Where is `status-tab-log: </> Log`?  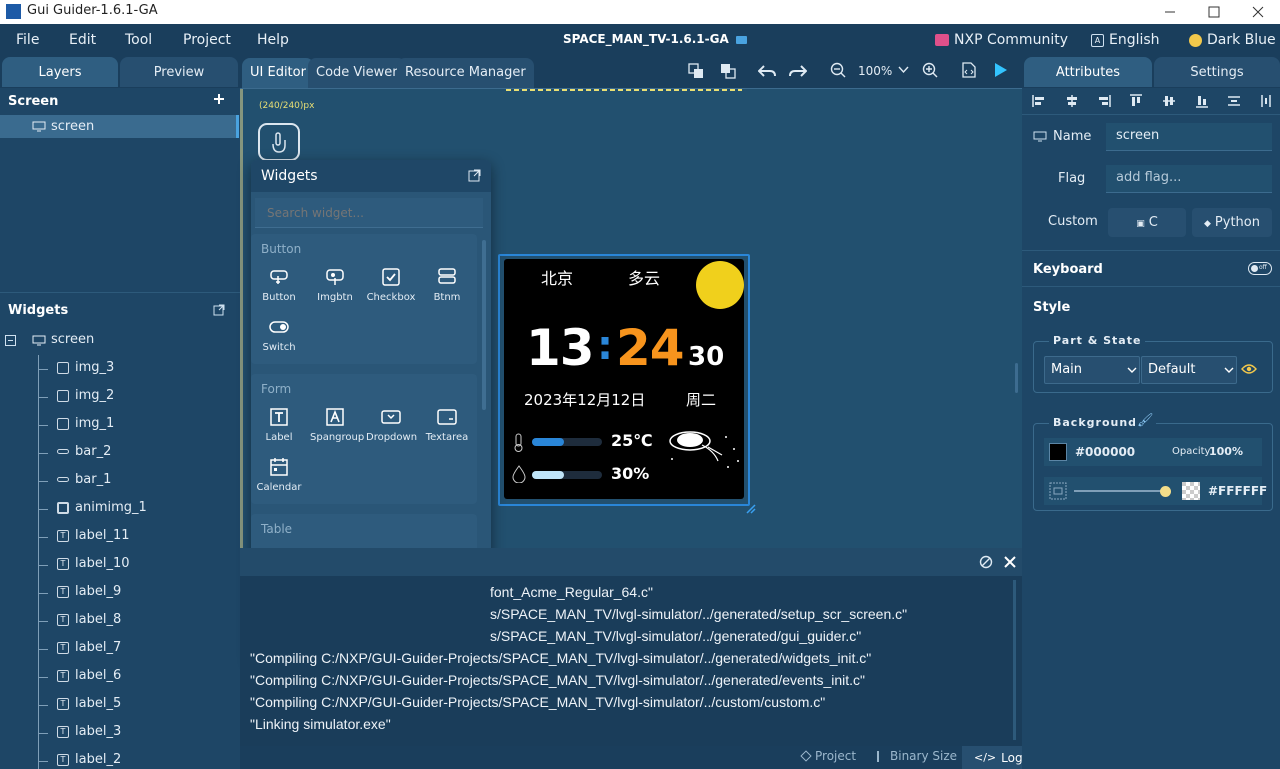 status-tab-log: </> Log is located at coordinates (992, 757).